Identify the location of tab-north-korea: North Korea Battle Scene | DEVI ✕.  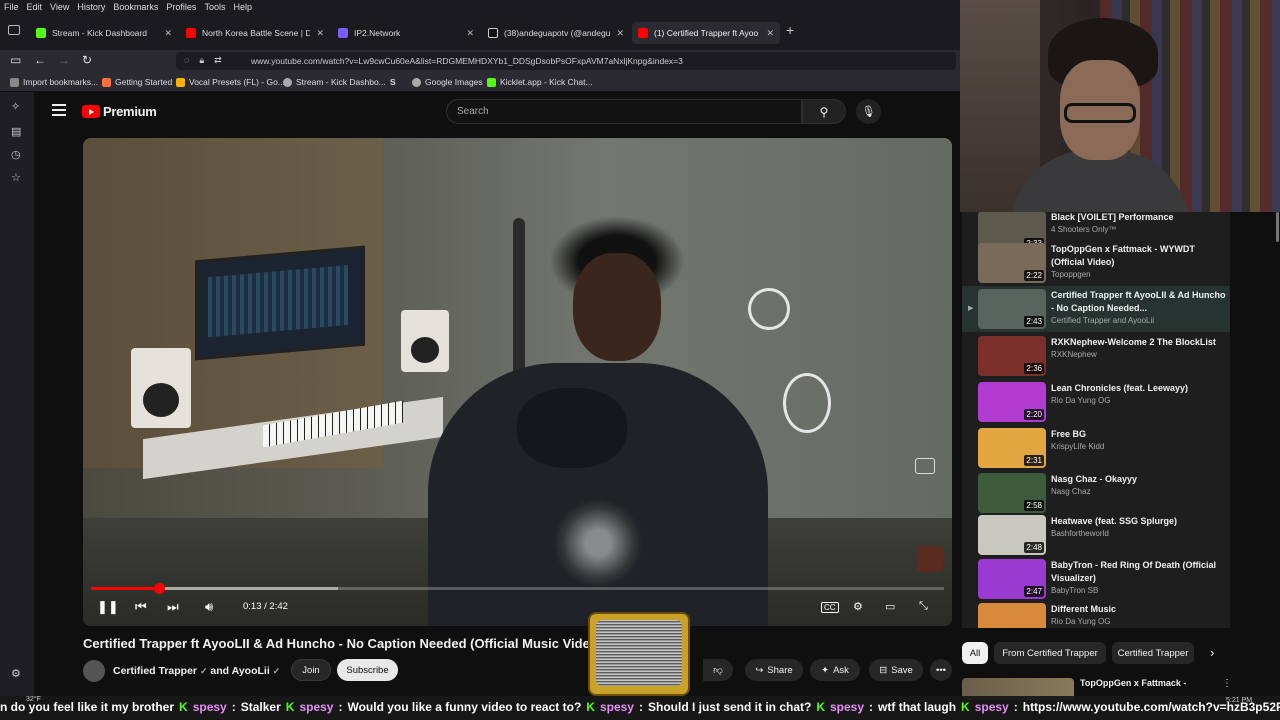
(255, 33).